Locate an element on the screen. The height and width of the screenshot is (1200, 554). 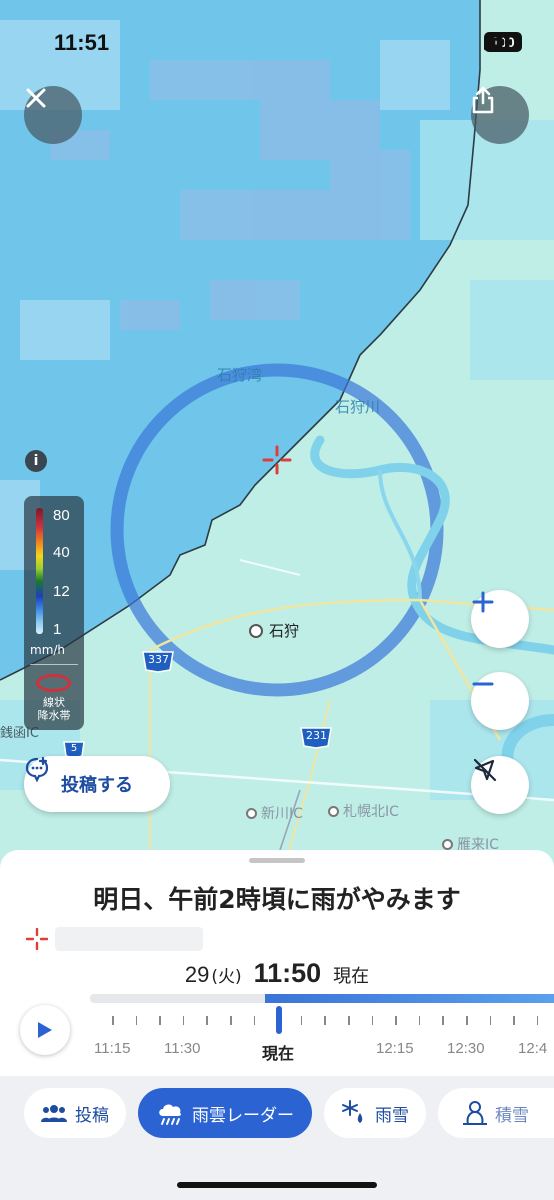
timeline-label: 12:30 is located at coordinates (466, 1048).